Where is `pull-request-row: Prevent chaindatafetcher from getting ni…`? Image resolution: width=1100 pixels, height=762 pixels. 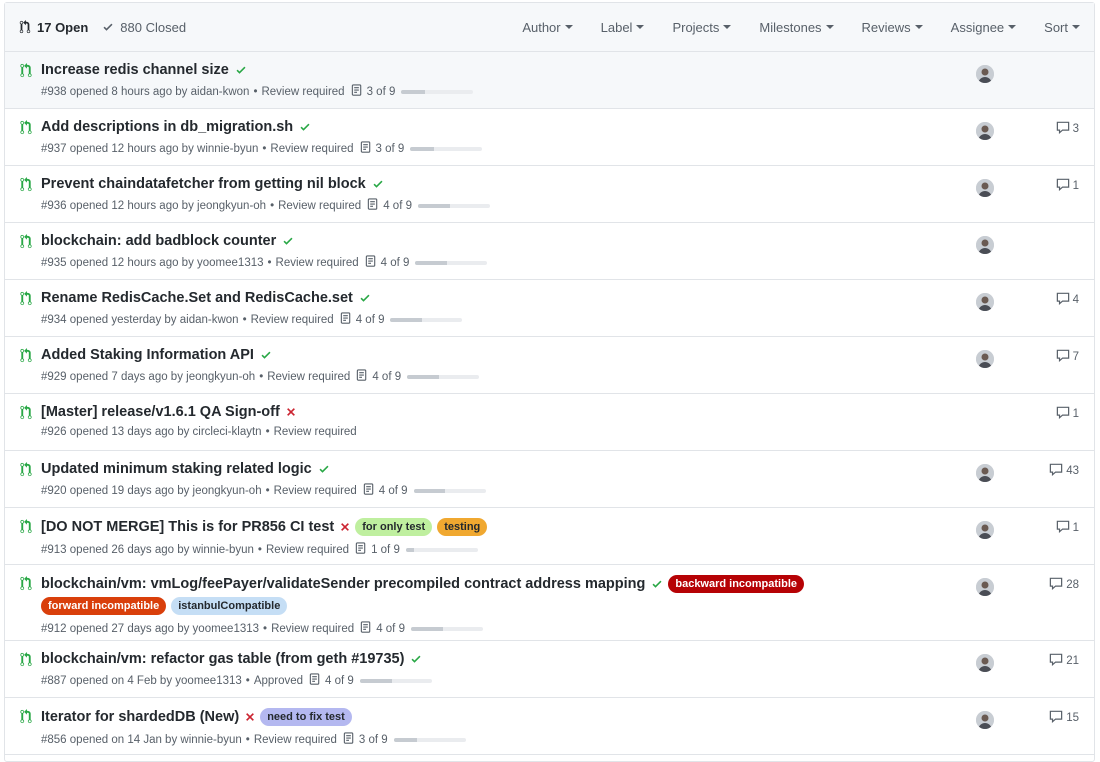 pull-request-row: Prevent chaindatafetcher from getting ni… is located at coordinates (549, 194).